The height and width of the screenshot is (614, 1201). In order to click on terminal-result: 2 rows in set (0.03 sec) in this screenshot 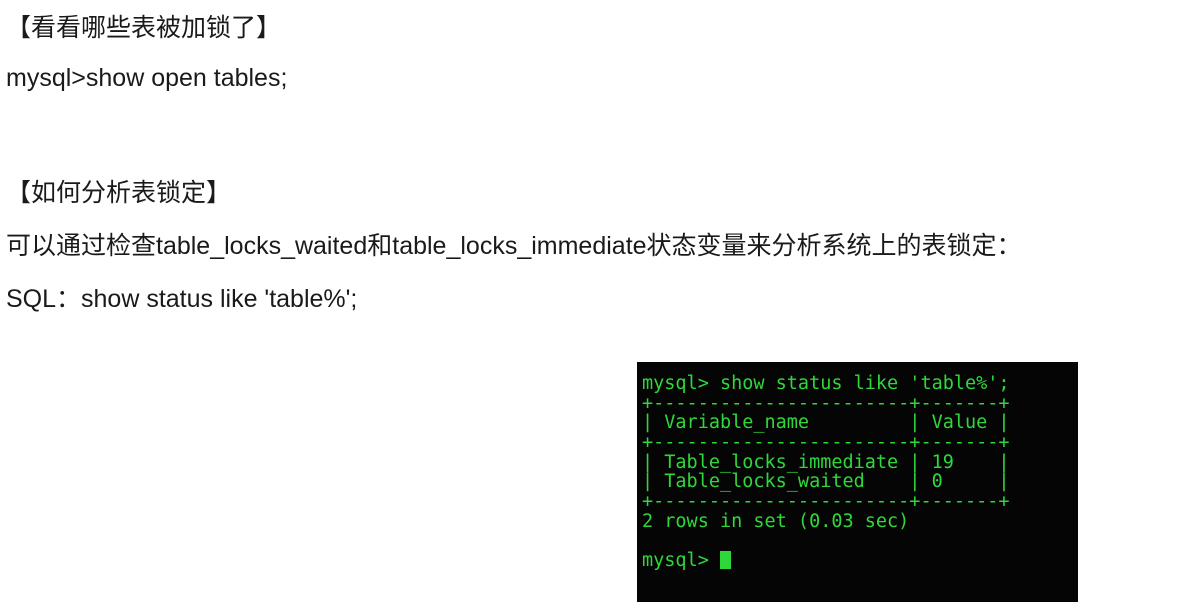, I will do `click(776, 521)`.